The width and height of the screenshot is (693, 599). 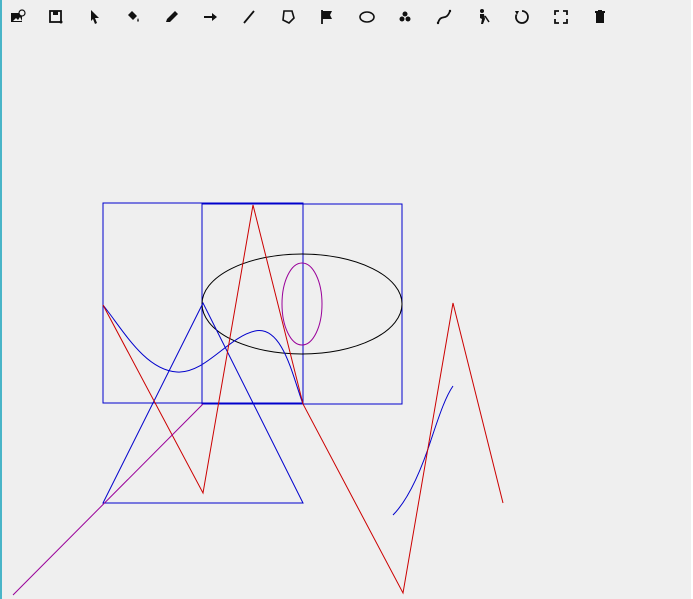 I want to click on pointer-icon, so click(x=95, y=17).